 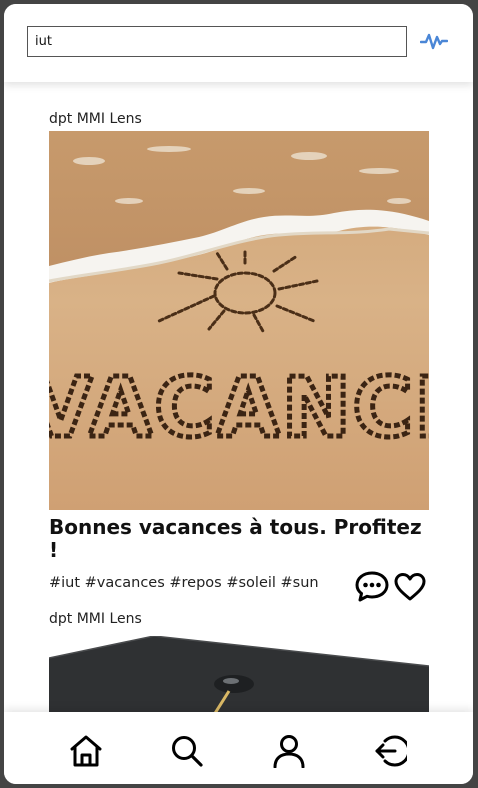 I want to click on search-input, so click(x=217, y=41).